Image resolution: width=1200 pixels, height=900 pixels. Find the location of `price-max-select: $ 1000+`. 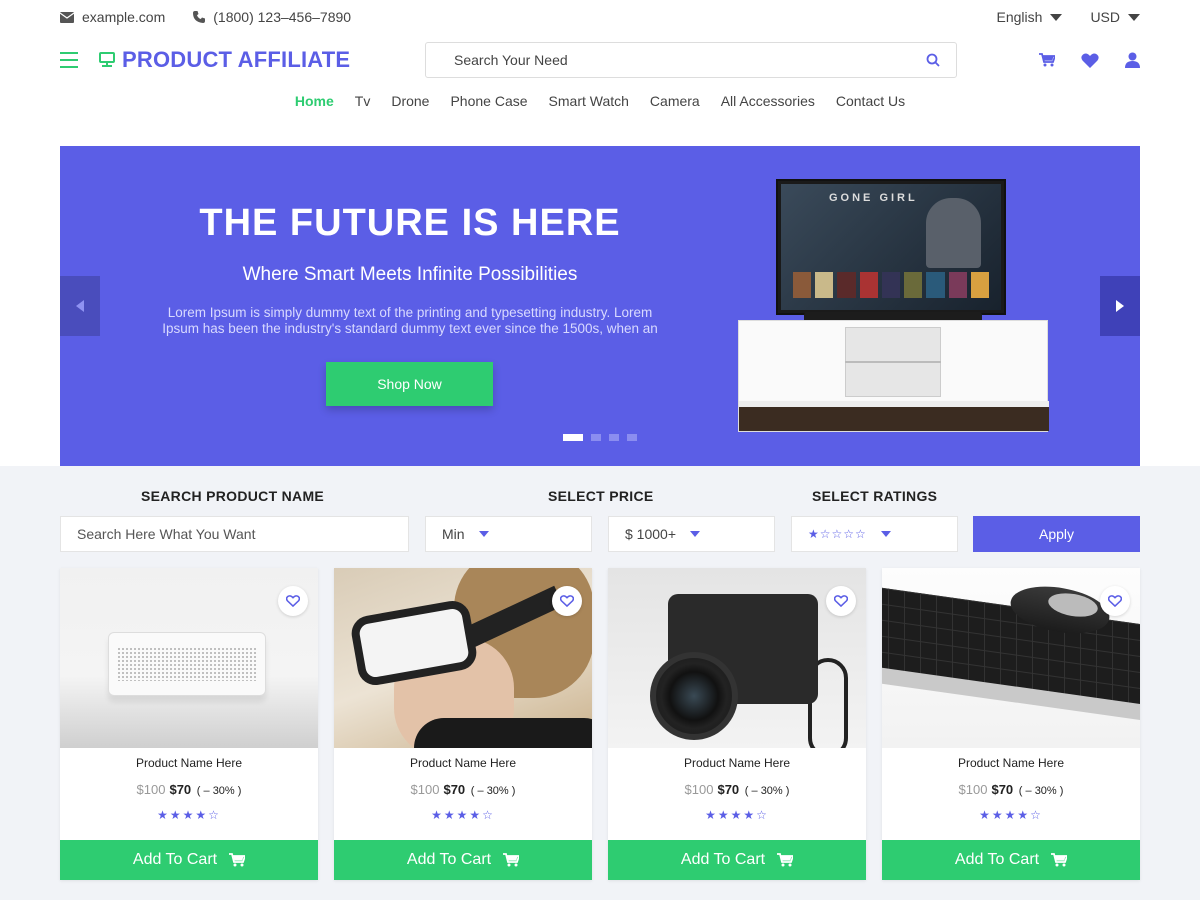

price-max-select: $ 1000+ is located at coordinates (691, 534).